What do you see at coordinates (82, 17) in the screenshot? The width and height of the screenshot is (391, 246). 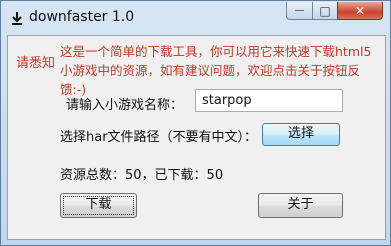 I see `window-title: downfaster 1.0` at bounding box center [82, 17].